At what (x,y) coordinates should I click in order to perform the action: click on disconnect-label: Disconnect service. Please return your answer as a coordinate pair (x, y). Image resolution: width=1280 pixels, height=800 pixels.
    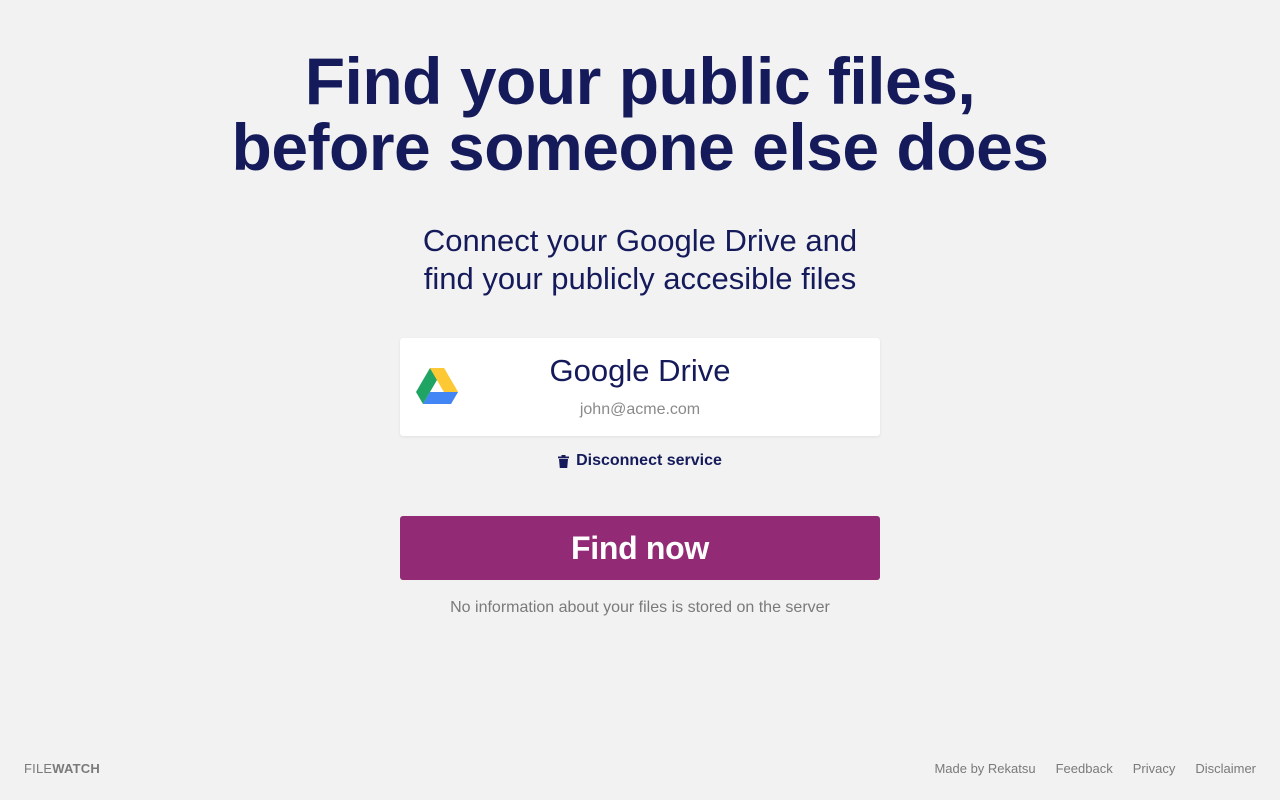
    Looking at the image, I should click on (649, 460).